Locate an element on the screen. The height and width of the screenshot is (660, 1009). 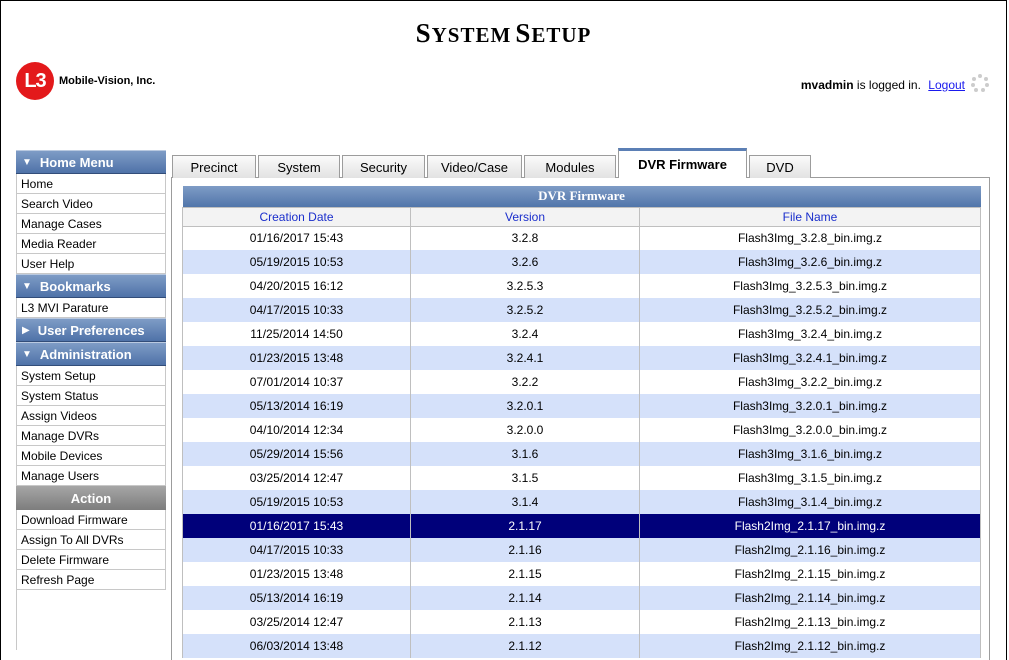
action-download-firmware: Download Firmware is located at coordinates (91, 520).